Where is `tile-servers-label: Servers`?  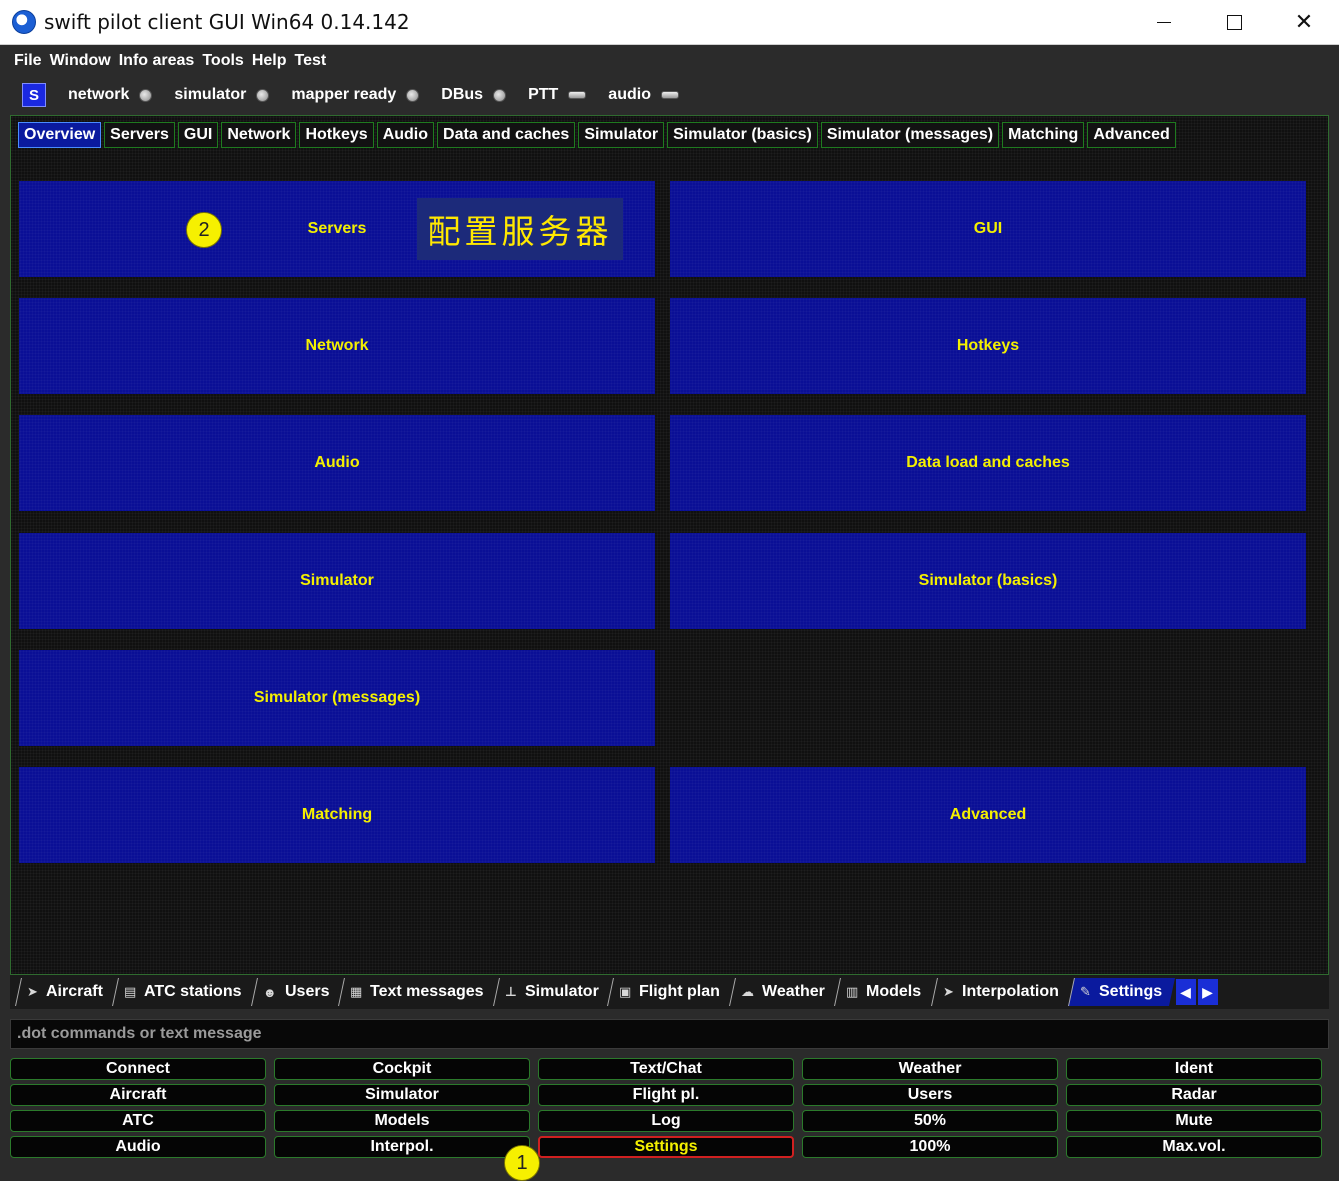 tile-servers-label: Servers is located at coordinates (337, 228).